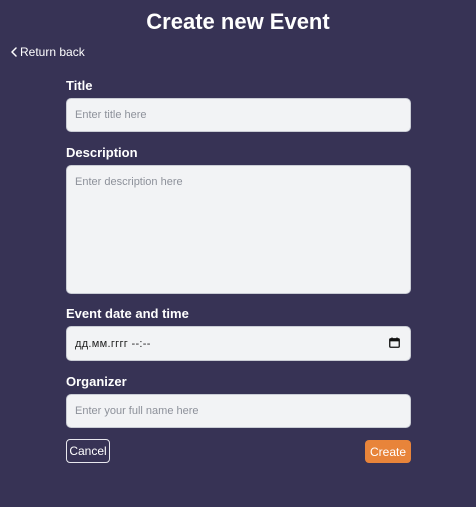  What do you see at coordinates (238, 115) in the screenshot?
I see `title-input` at bounding box center [238, 115].